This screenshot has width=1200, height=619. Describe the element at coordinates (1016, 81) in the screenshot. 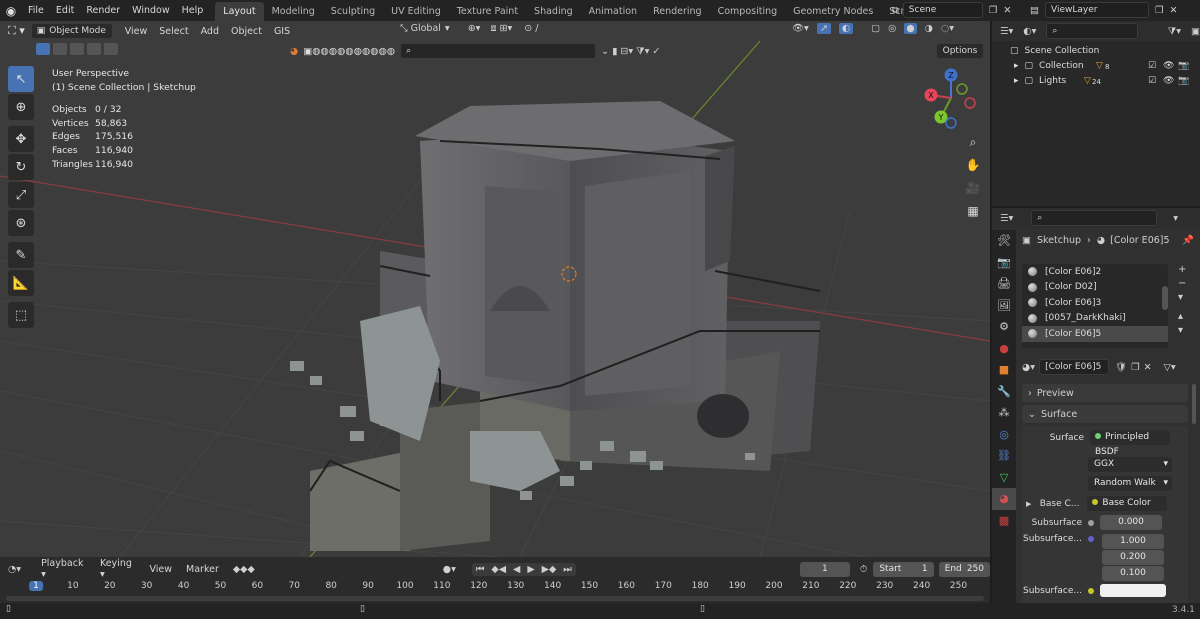

I see `expand-arrow-icon: ▸` at that location.